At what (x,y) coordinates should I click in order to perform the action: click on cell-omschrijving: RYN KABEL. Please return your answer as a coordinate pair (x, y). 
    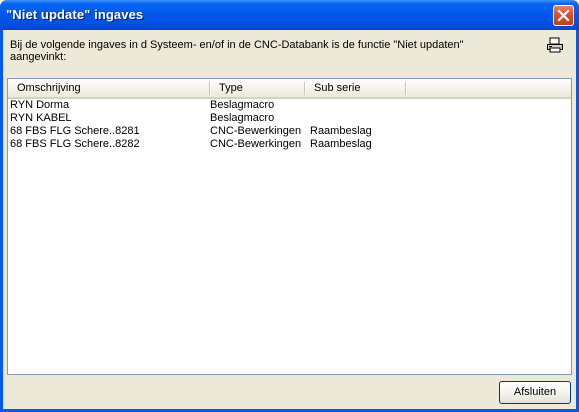
    Looking at the image, I should click on (41, 118).